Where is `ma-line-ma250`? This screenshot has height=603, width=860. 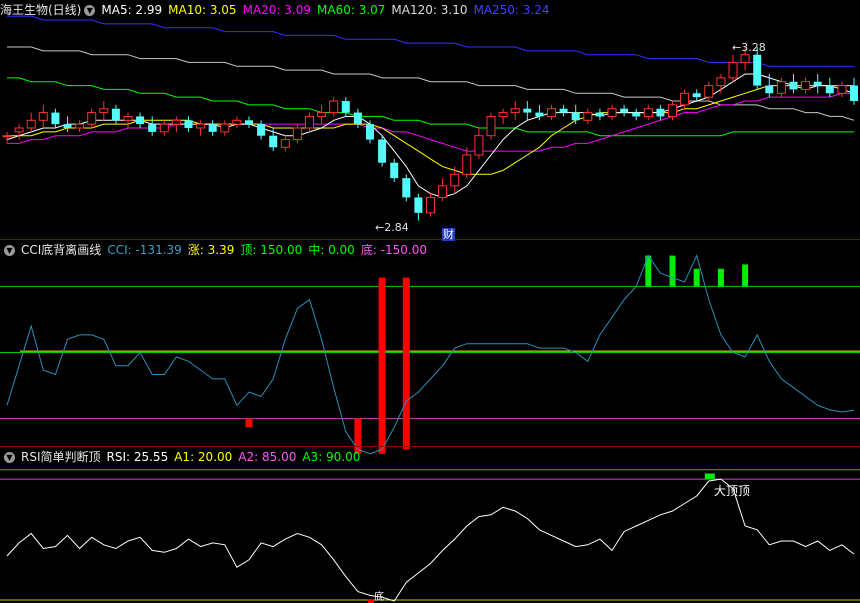
ma-line-ma250 is located at coordinates (430, 41).